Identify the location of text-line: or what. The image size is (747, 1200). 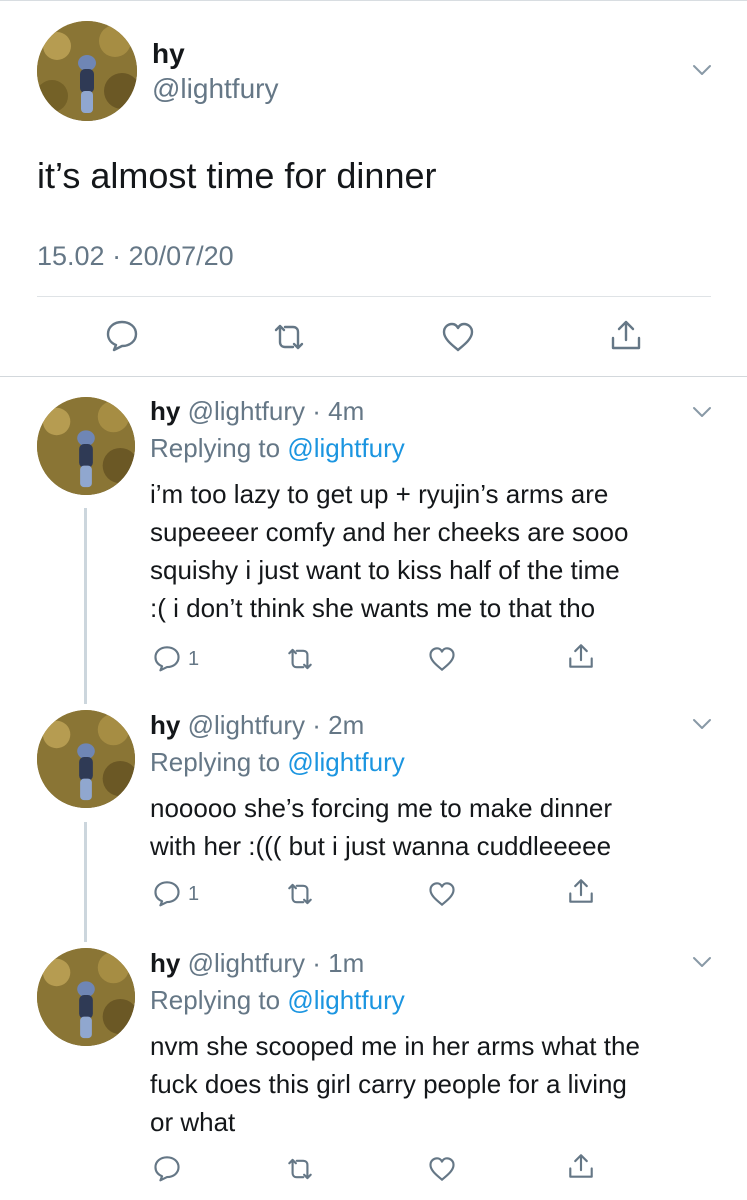
(193, 1122).